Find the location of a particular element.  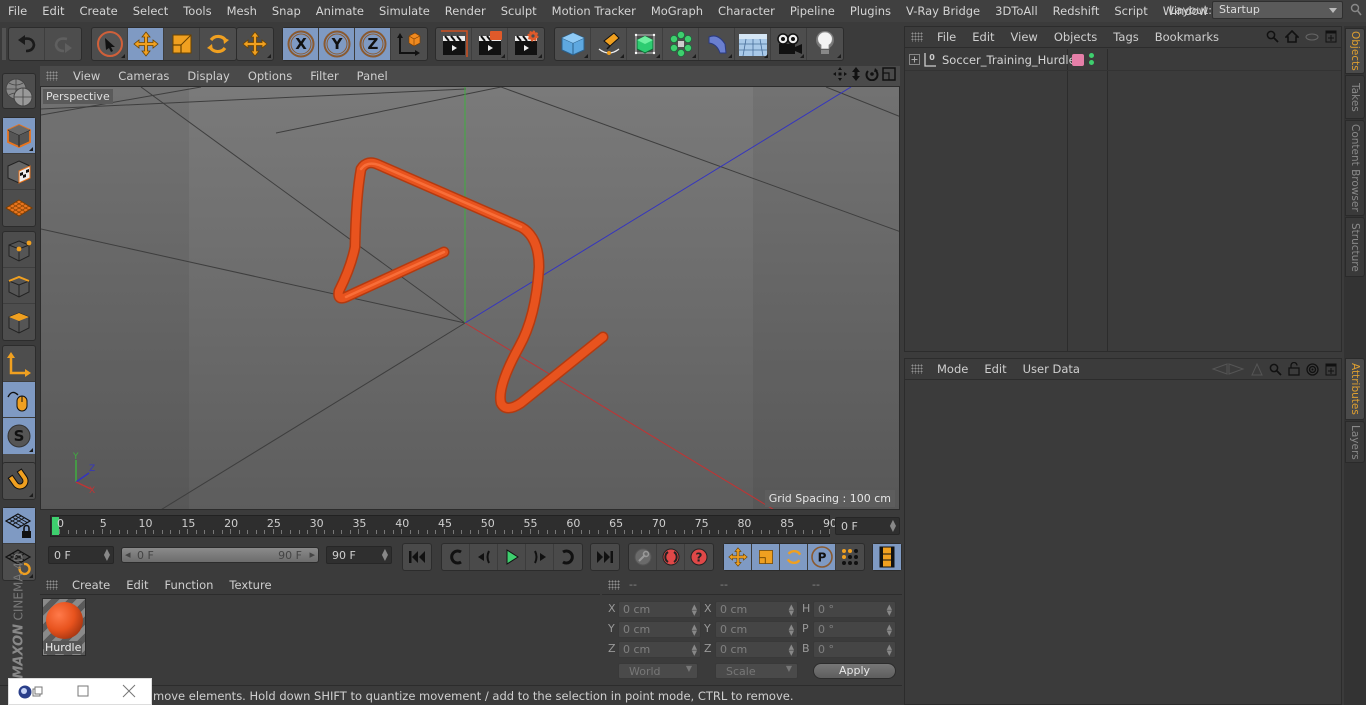

layout-dropdown: Startup is located at coordinates (1277, 10).